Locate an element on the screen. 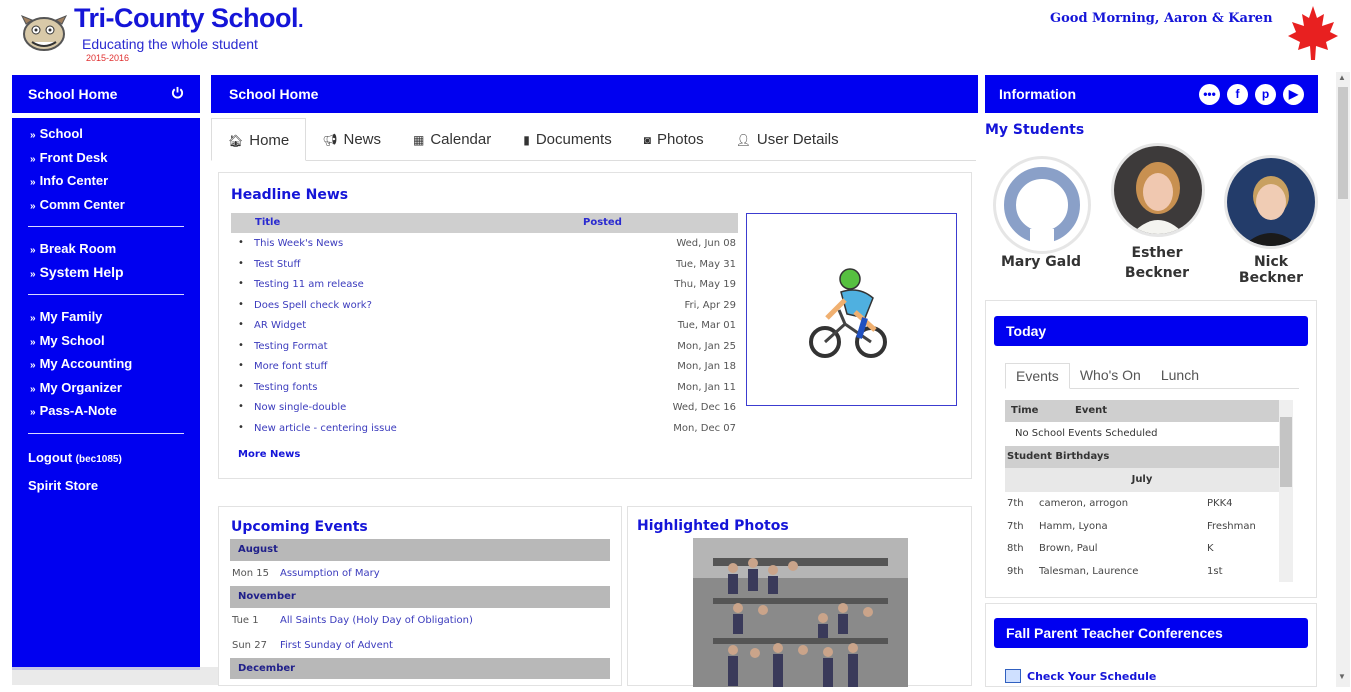 Image resolution: width=1351 pixels, height=692 pixels. nav-front-desk: » Front Desk is located at coordinates (106, 158).